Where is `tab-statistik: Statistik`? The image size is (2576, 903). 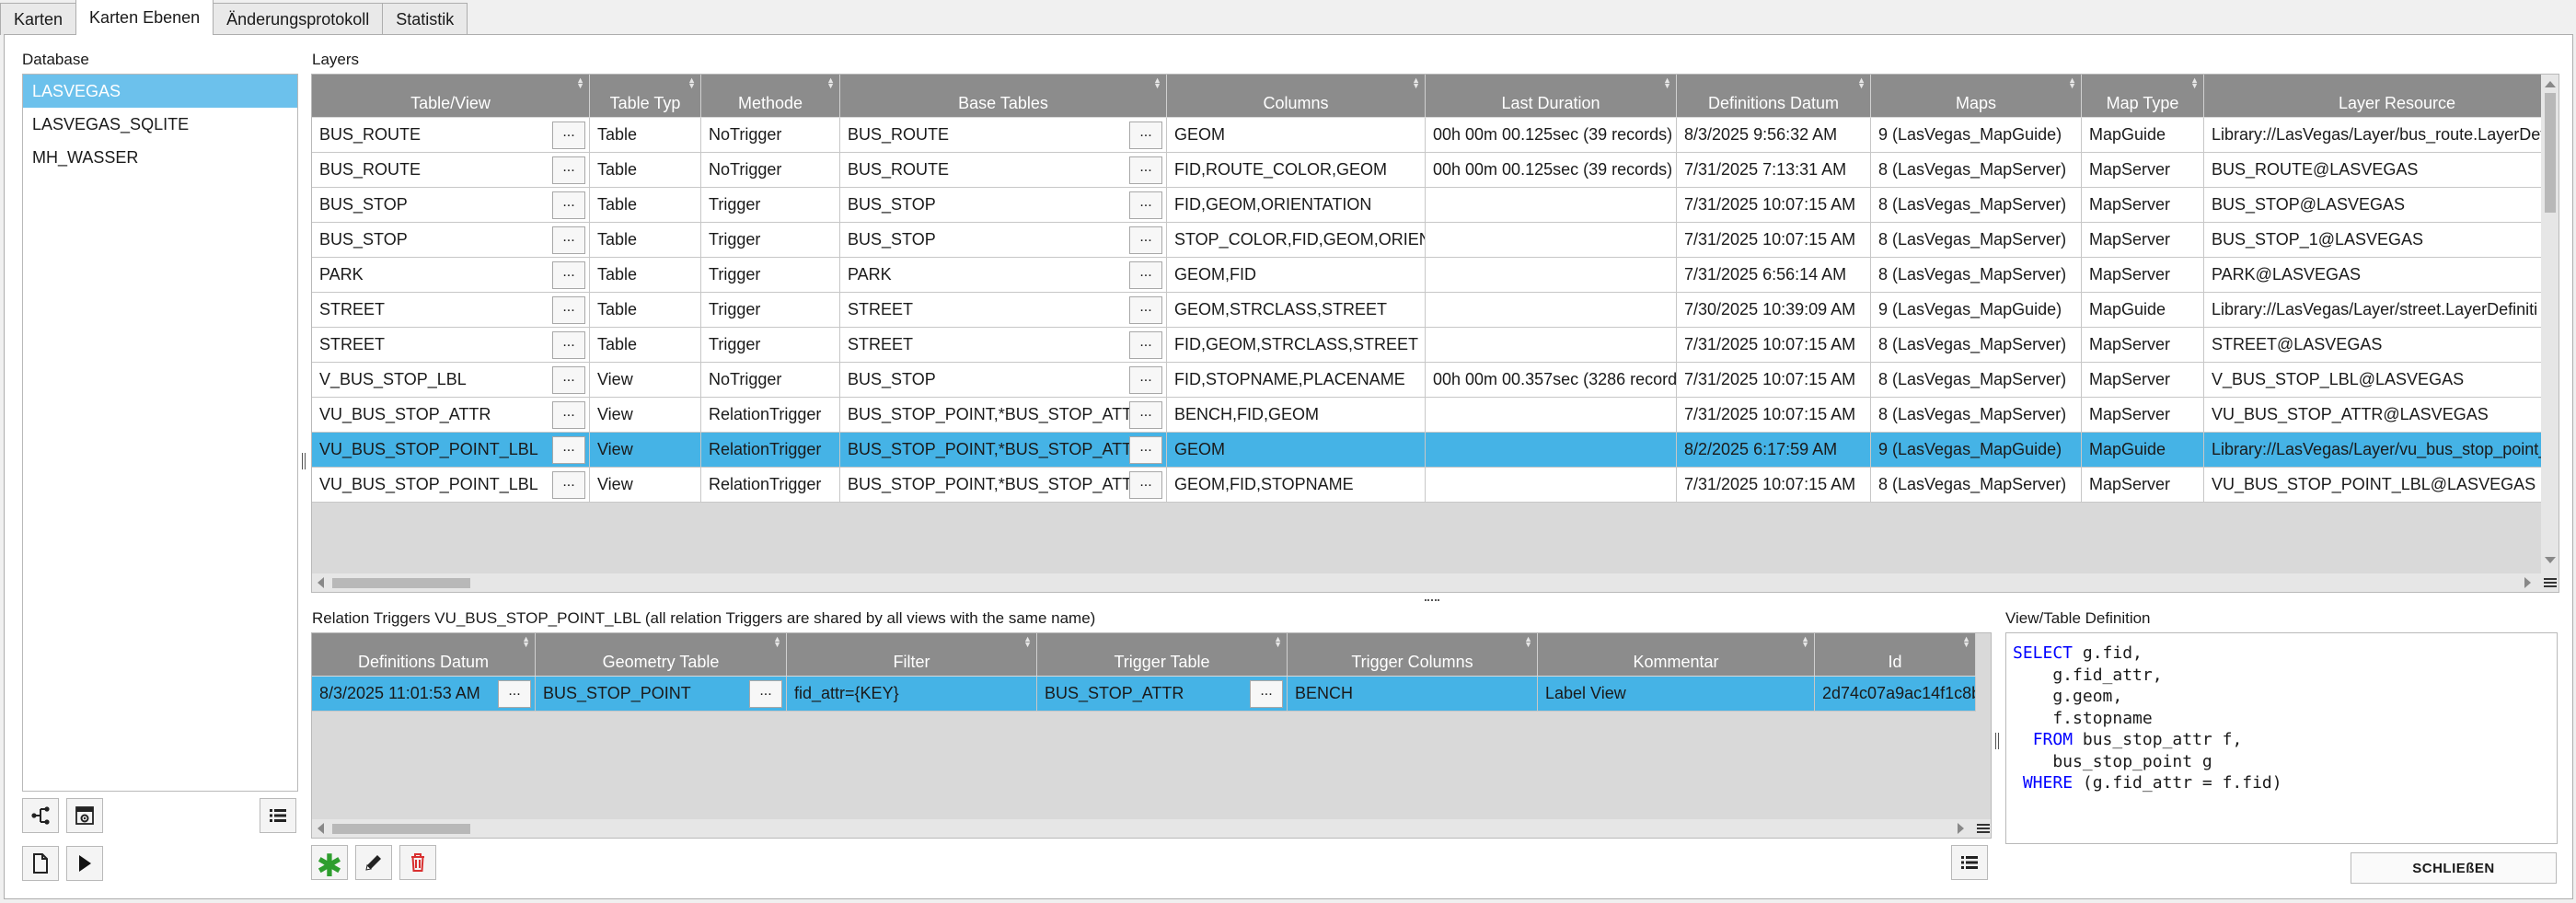 tab-statistik: Statistik is located at coordinates (425, 19).